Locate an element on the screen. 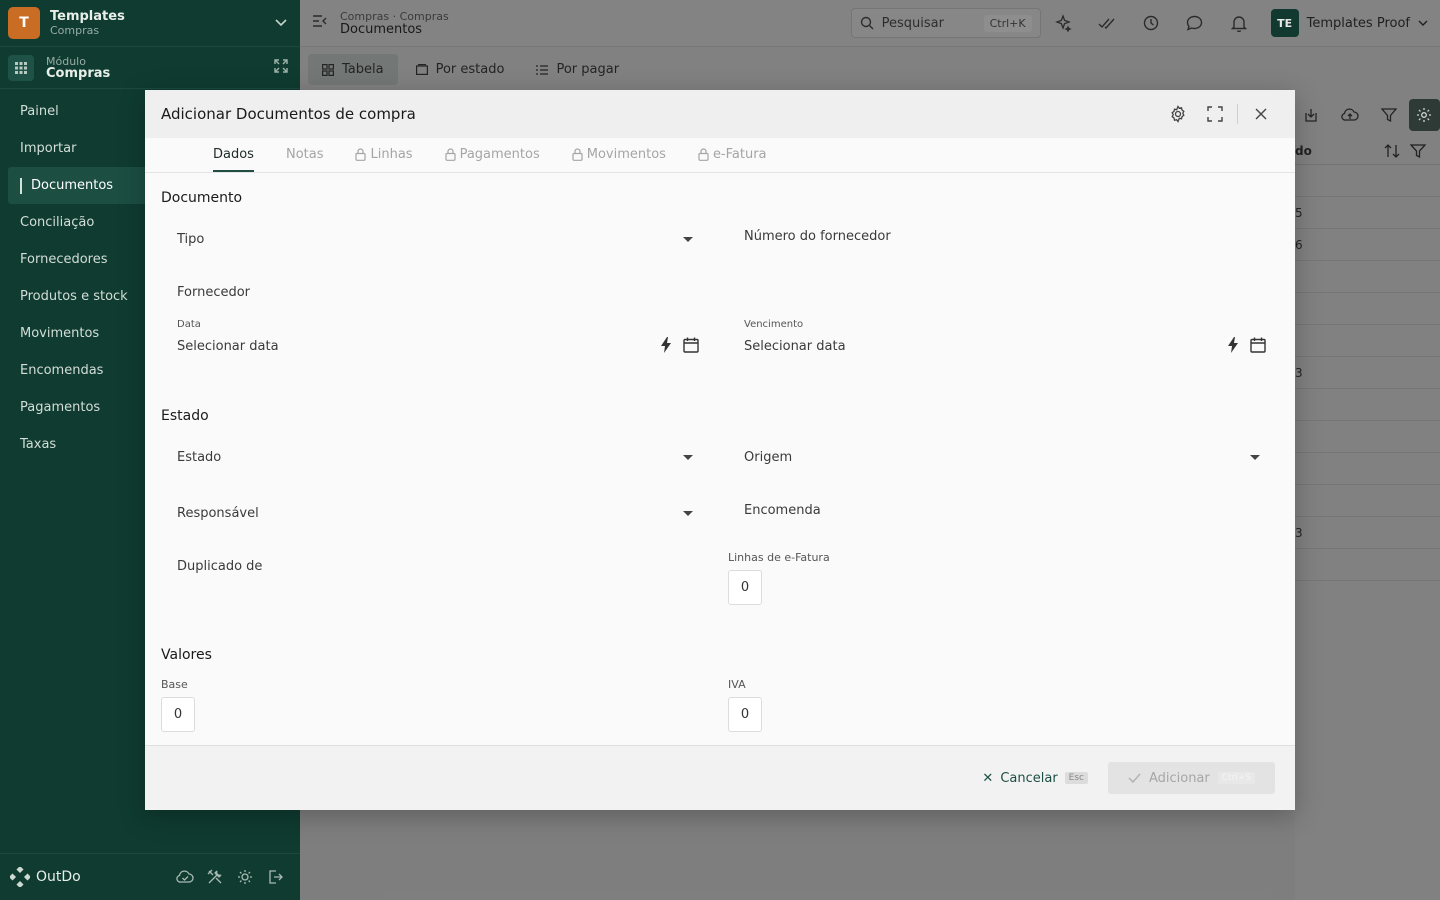 The width and height of the screenshot is (1440, 900). tab-label: Pagamentos is located at coordinates (499, 154).